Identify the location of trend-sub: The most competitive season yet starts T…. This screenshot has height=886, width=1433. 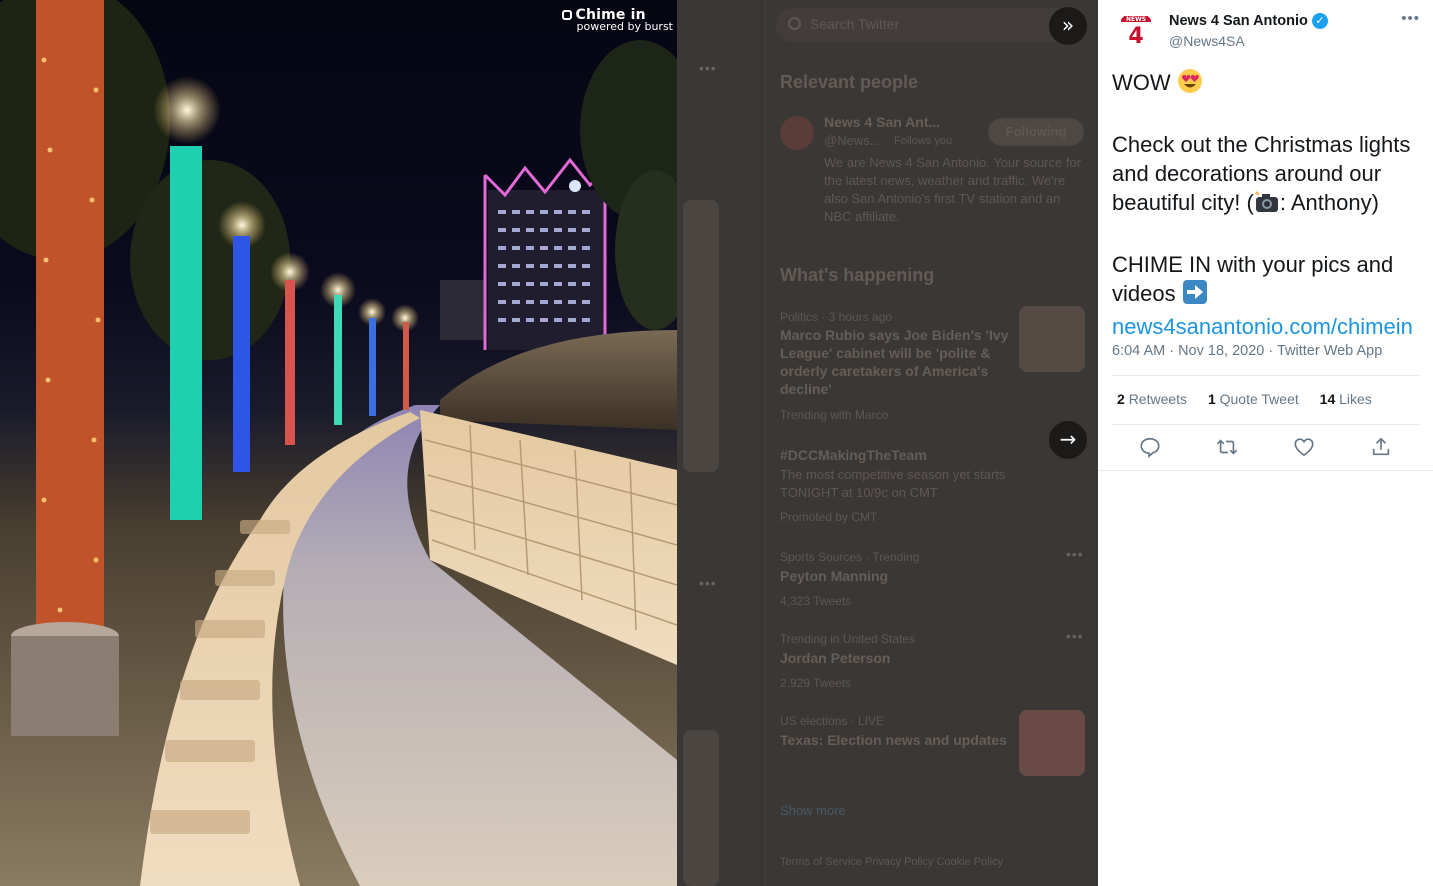
(893, 483).